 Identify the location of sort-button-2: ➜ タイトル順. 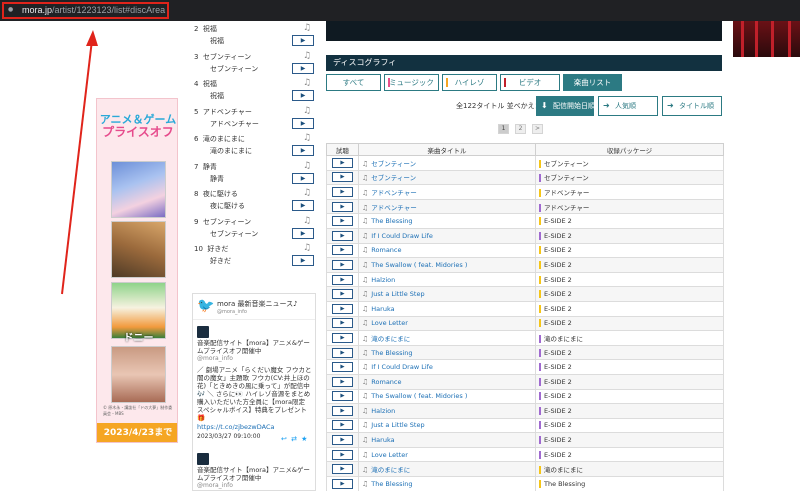
(692, 106).